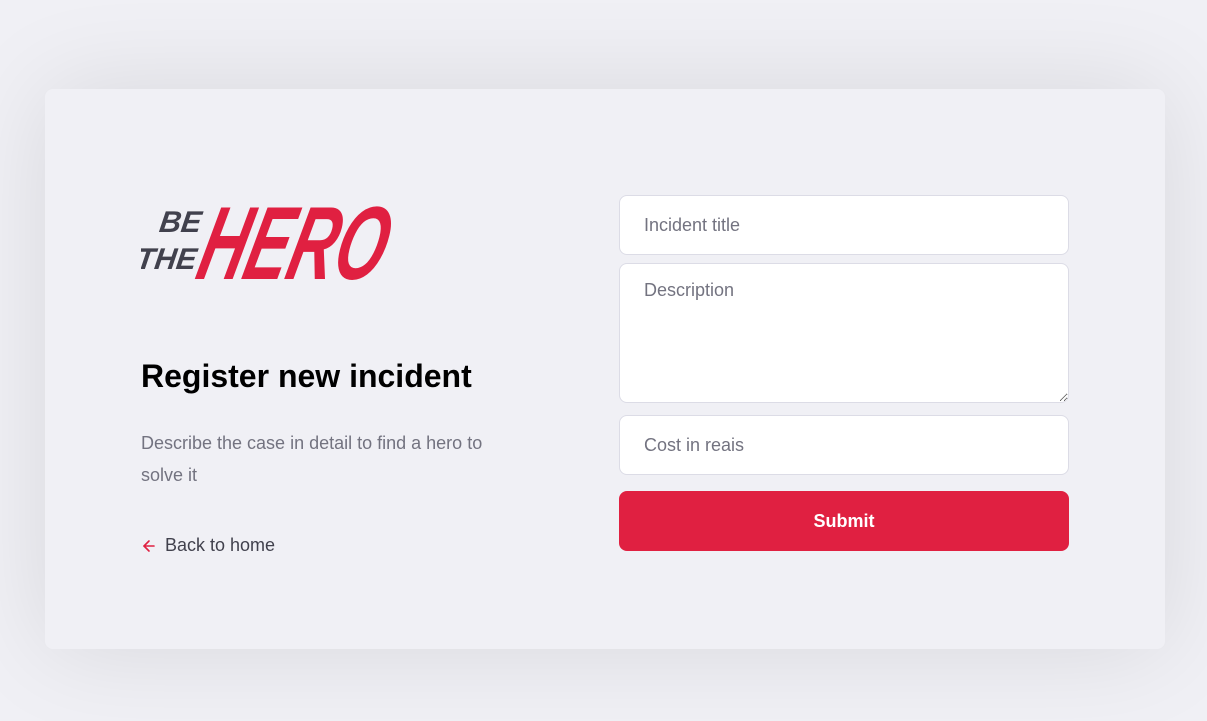  Describe the element at coordinates (149, 546) in the screenshot. I see `arrow-left-icon` at that location.